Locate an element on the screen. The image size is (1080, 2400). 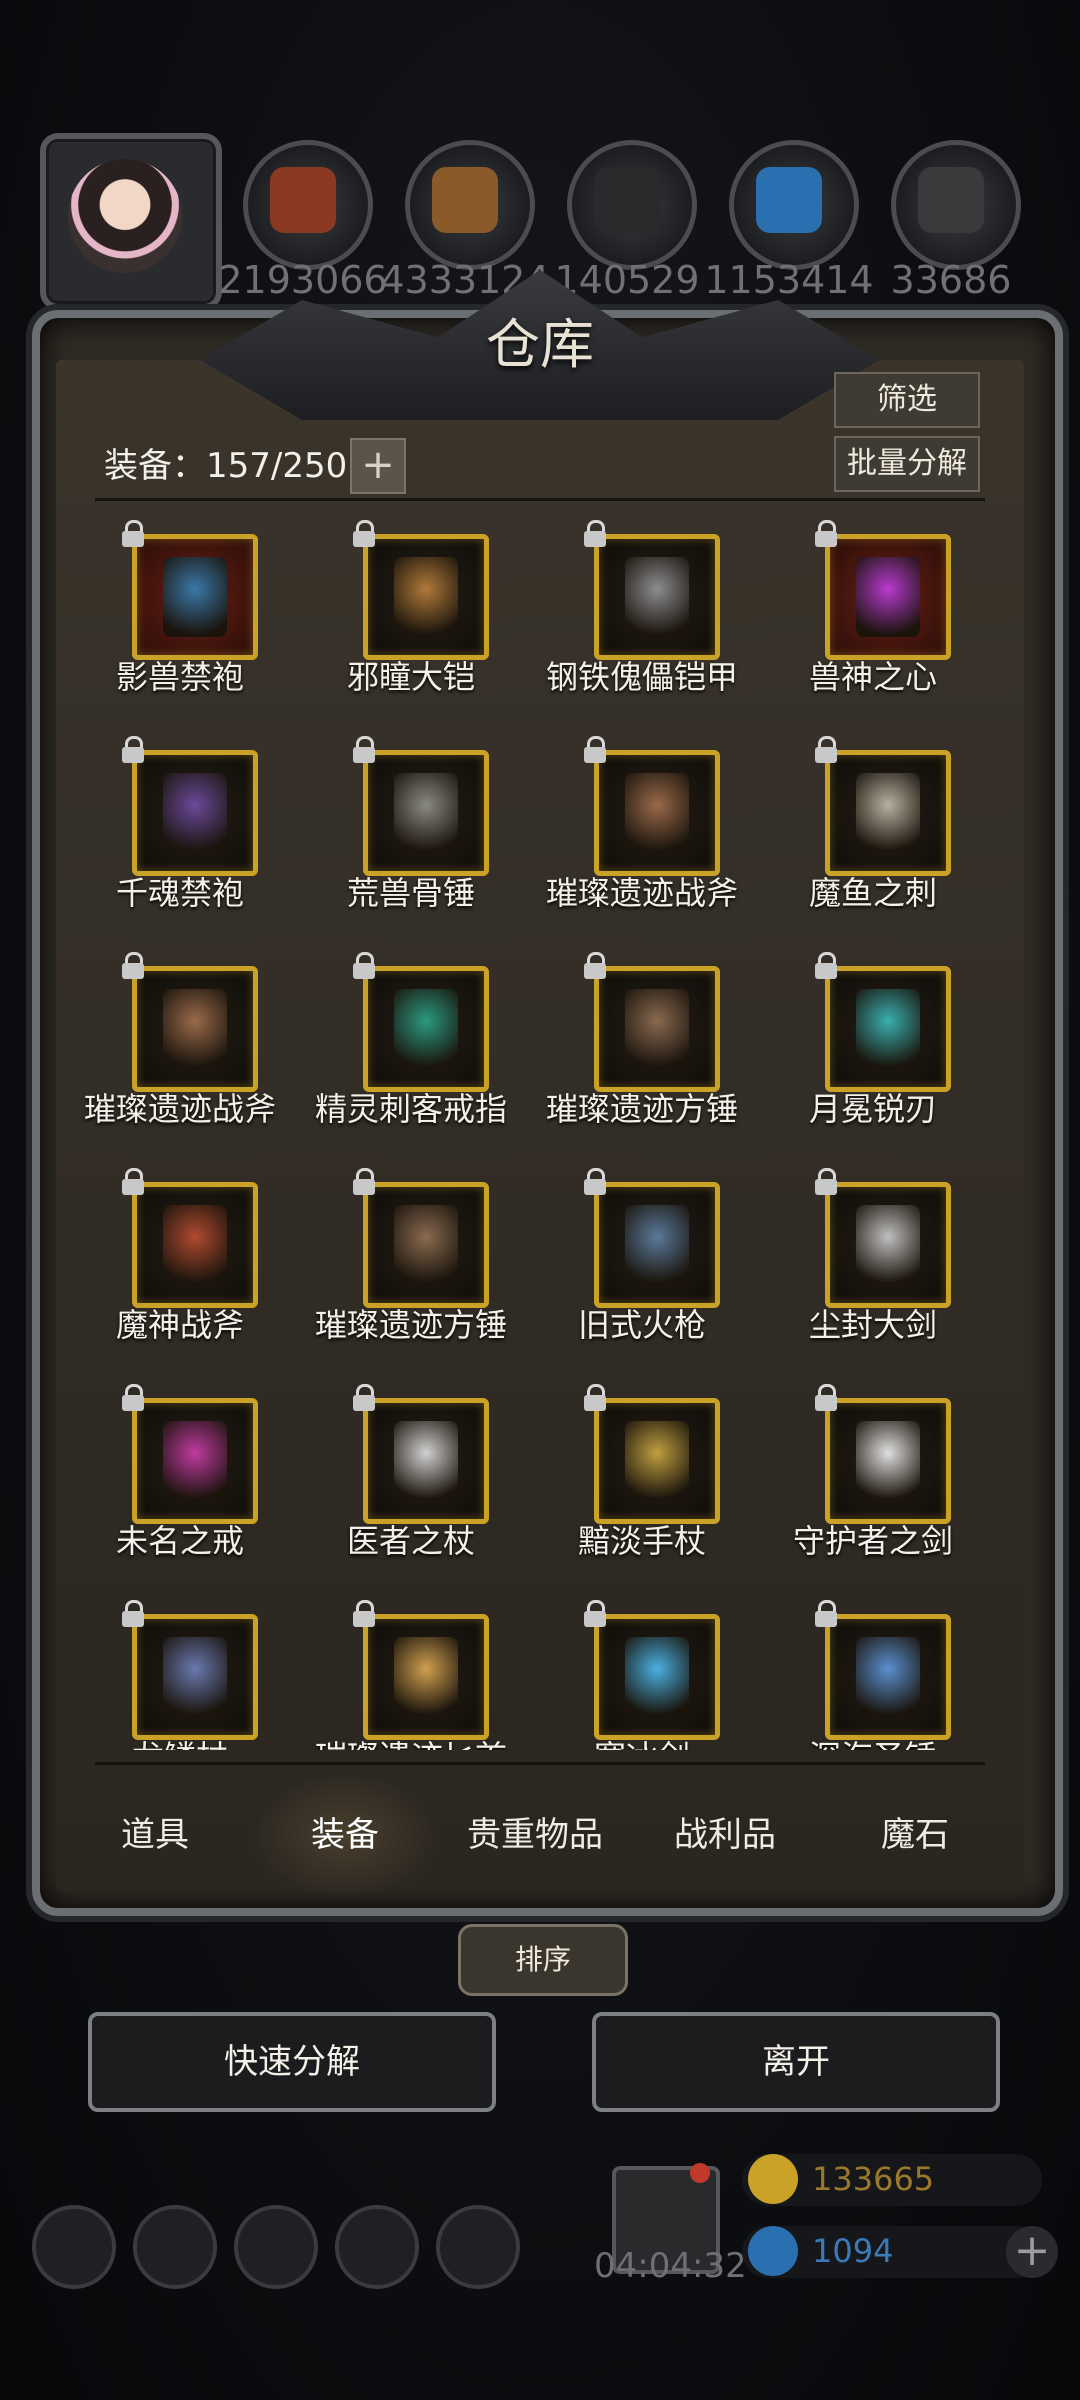
inventory-item: 守护者之剑 is located at coordinates (873, 1484).